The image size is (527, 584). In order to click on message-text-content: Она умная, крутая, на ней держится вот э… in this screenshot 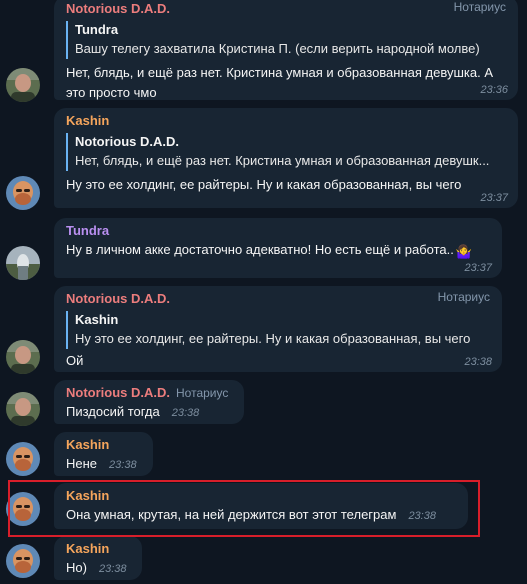, I will do `click(231, 514)`.